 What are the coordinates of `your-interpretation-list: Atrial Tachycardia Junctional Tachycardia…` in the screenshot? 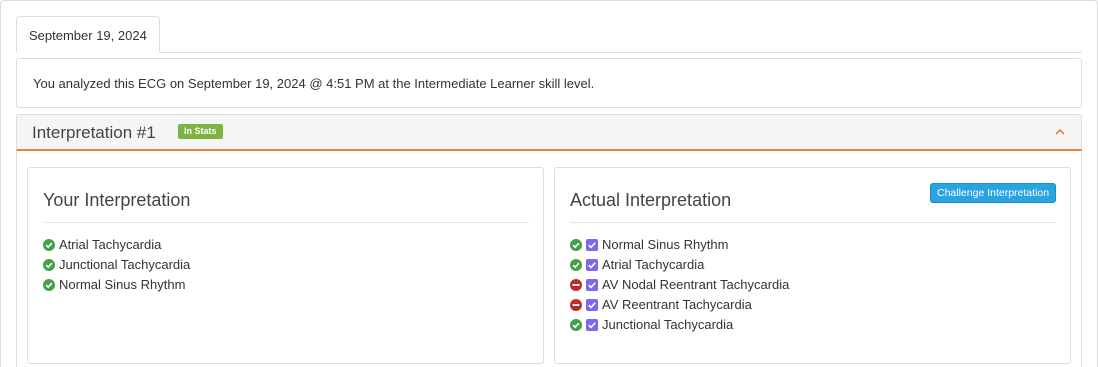 It's located at (116, 265).